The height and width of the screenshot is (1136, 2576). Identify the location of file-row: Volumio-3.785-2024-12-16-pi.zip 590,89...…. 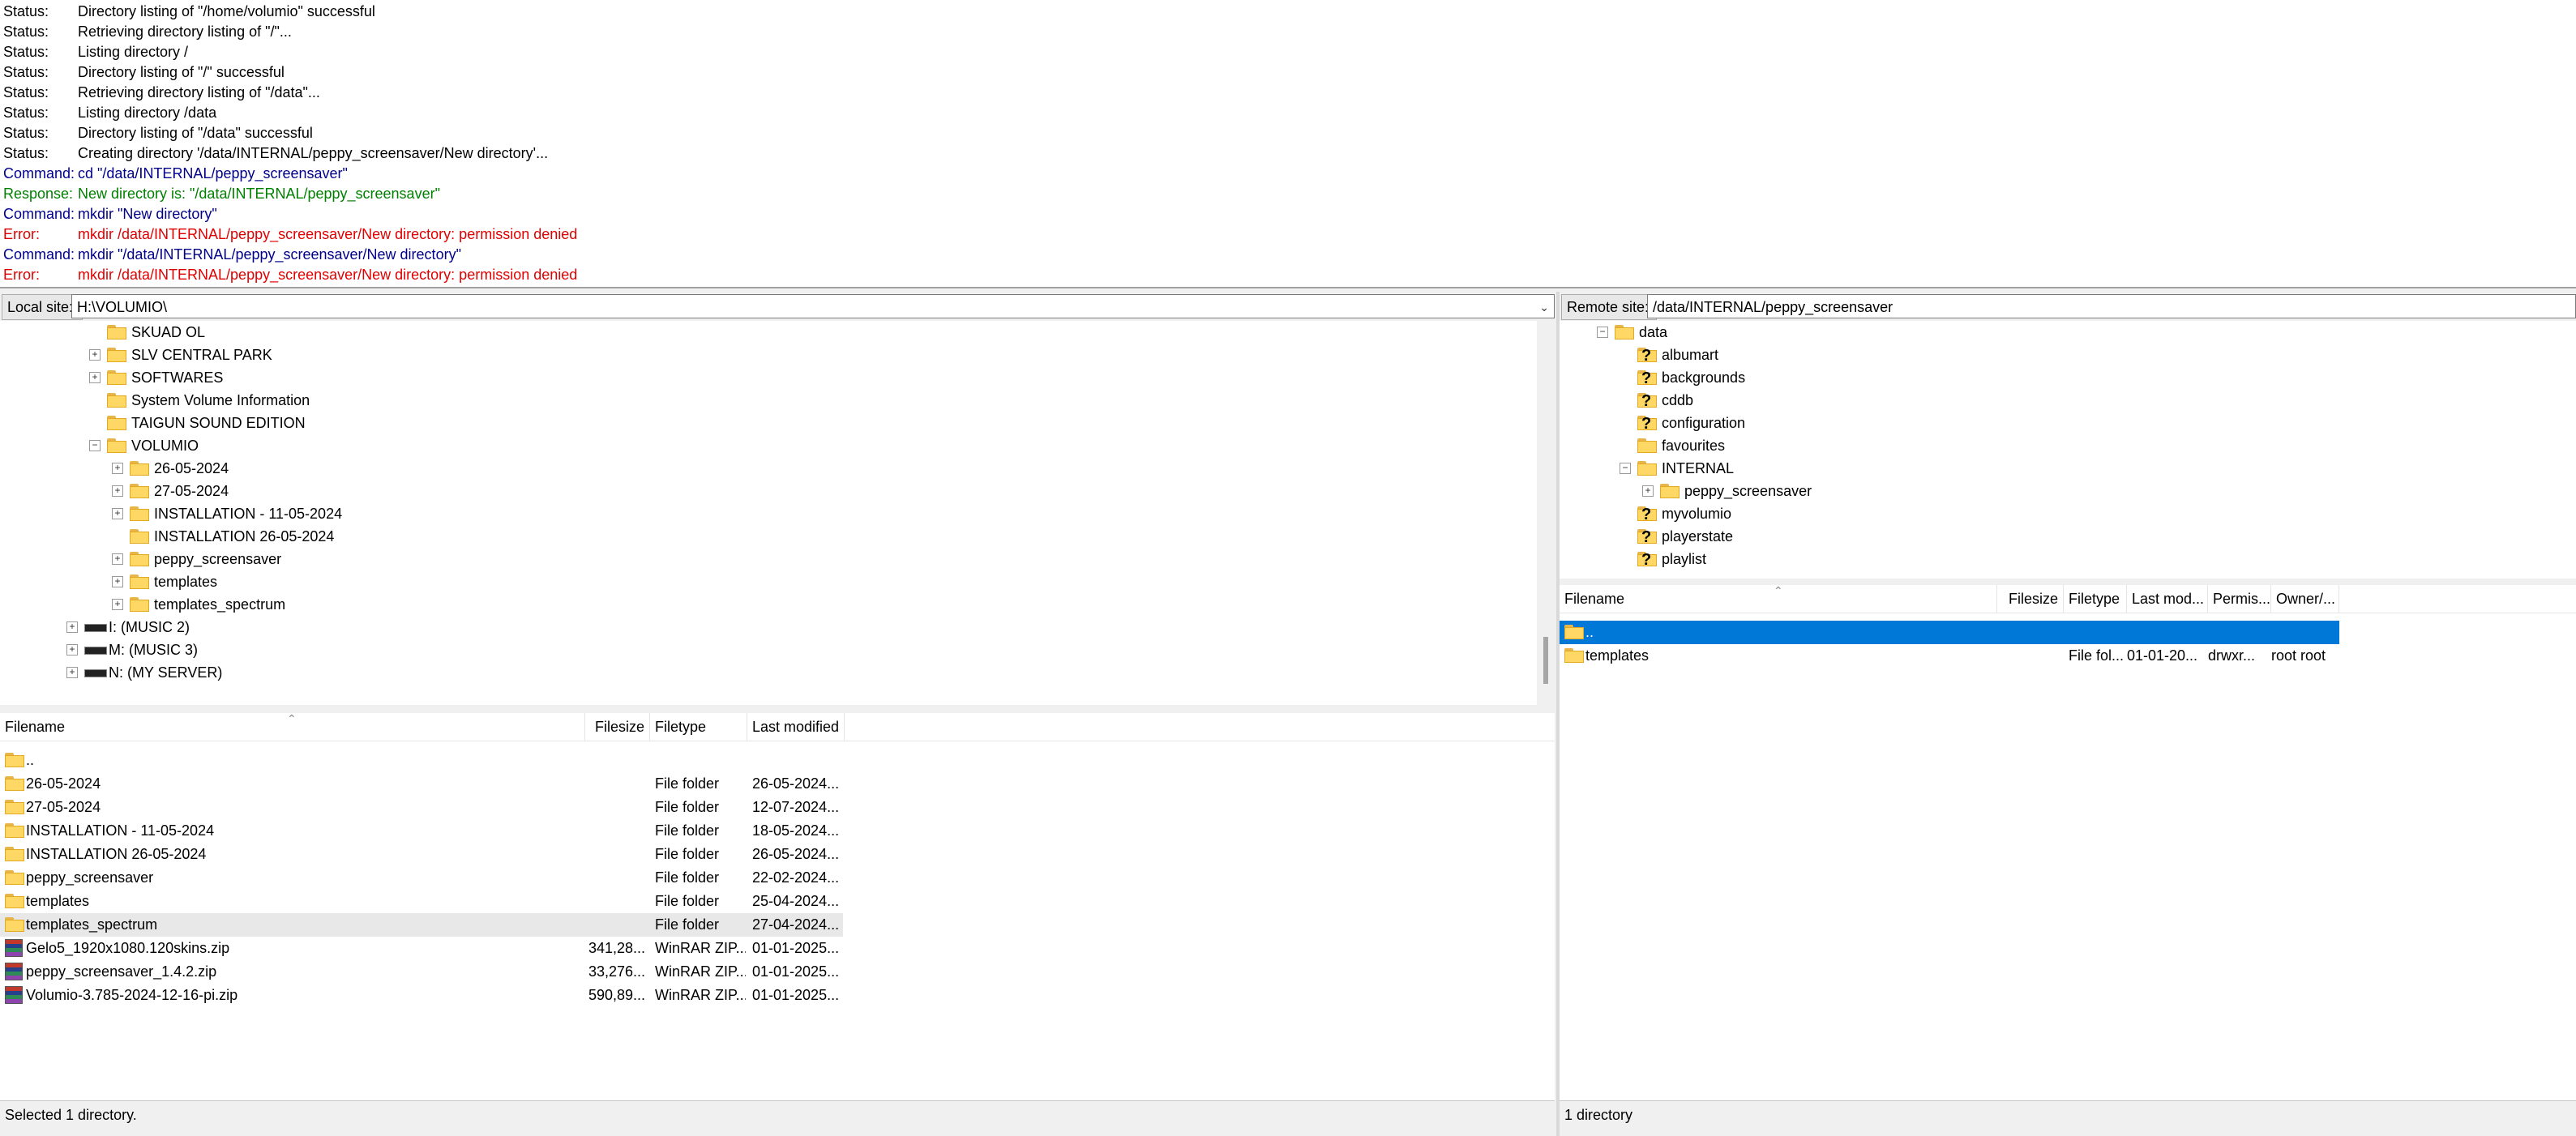
(421, 995).